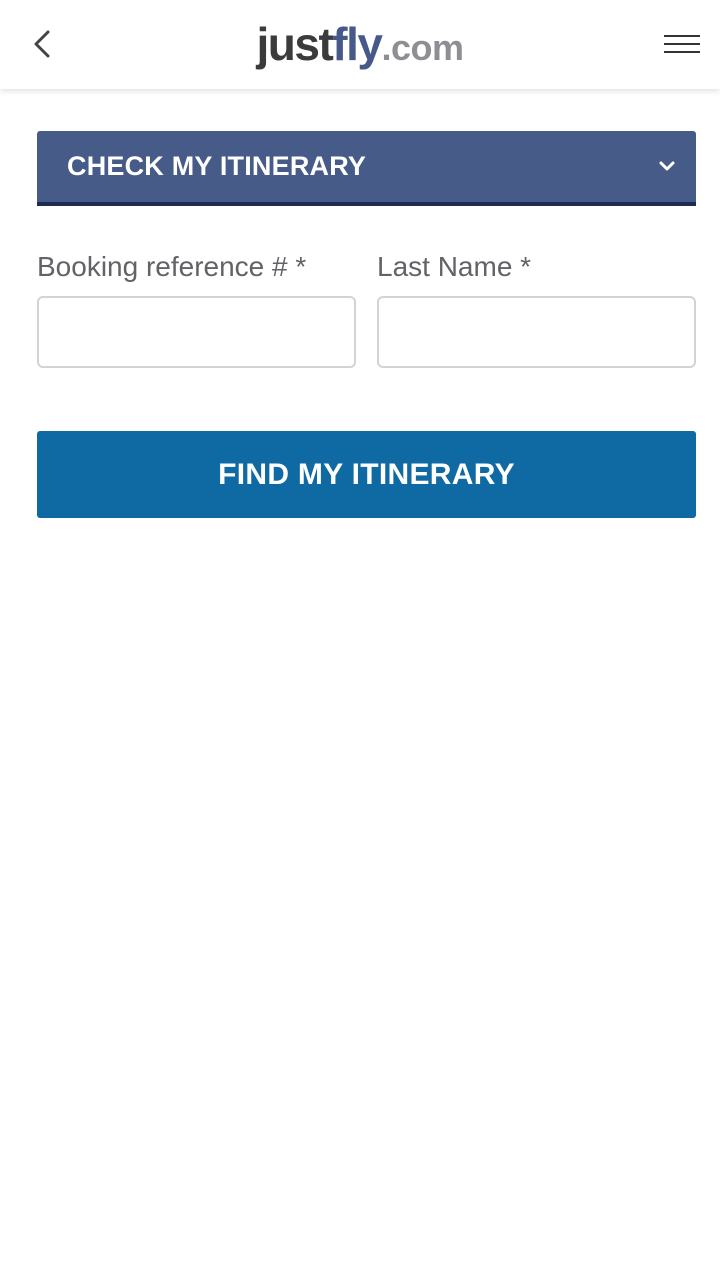  What do you see at coordinates (422, 47) in the screenshot?
I see `logo-dotcom: .com` at bounding box center [422, 47].